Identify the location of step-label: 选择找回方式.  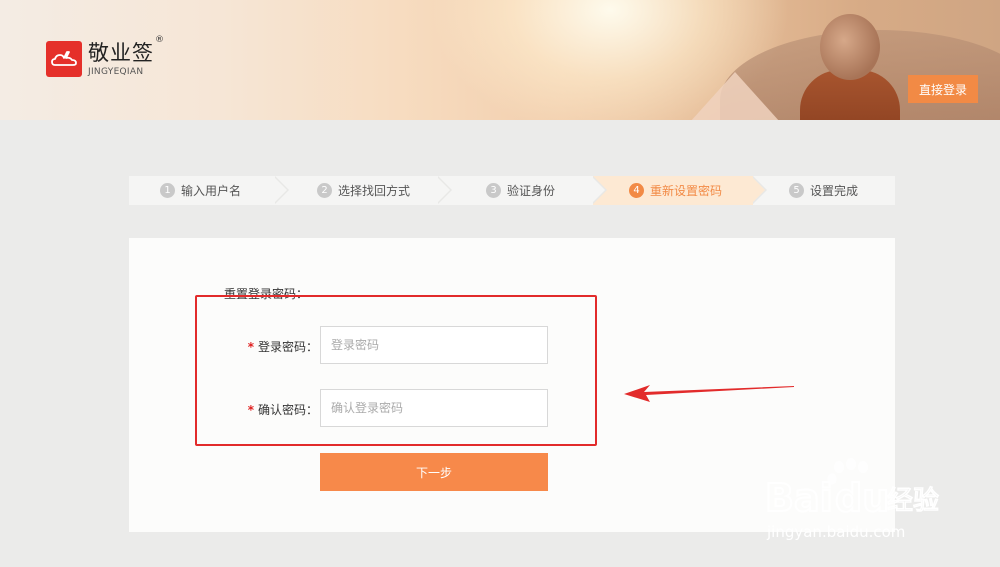
(374, 191).